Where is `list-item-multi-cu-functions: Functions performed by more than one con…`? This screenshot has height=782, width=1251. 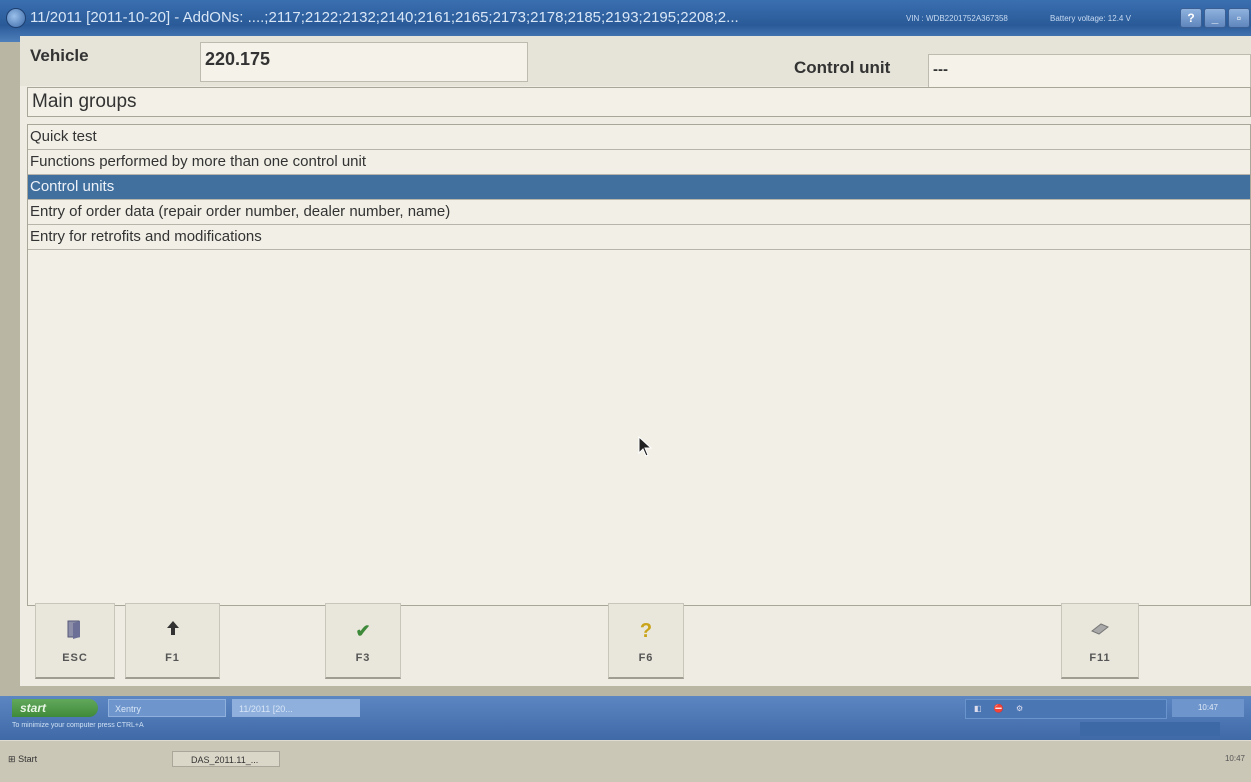
list-item-multi-cu-functions: Functions performed by more than one con… is located at coordinates (639, 162).